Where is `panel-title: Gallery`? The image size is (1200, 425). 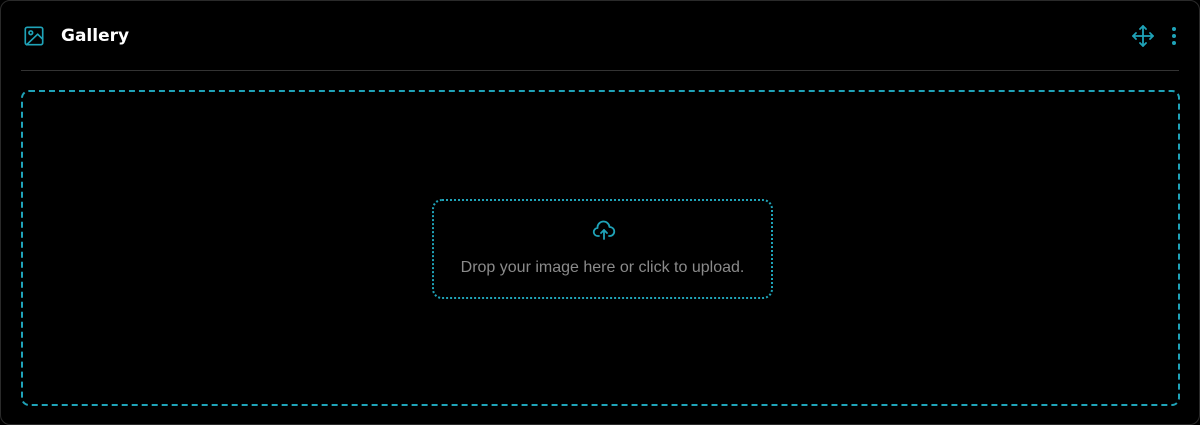 panel-title: Gallery is located at coordinates (95, 36).